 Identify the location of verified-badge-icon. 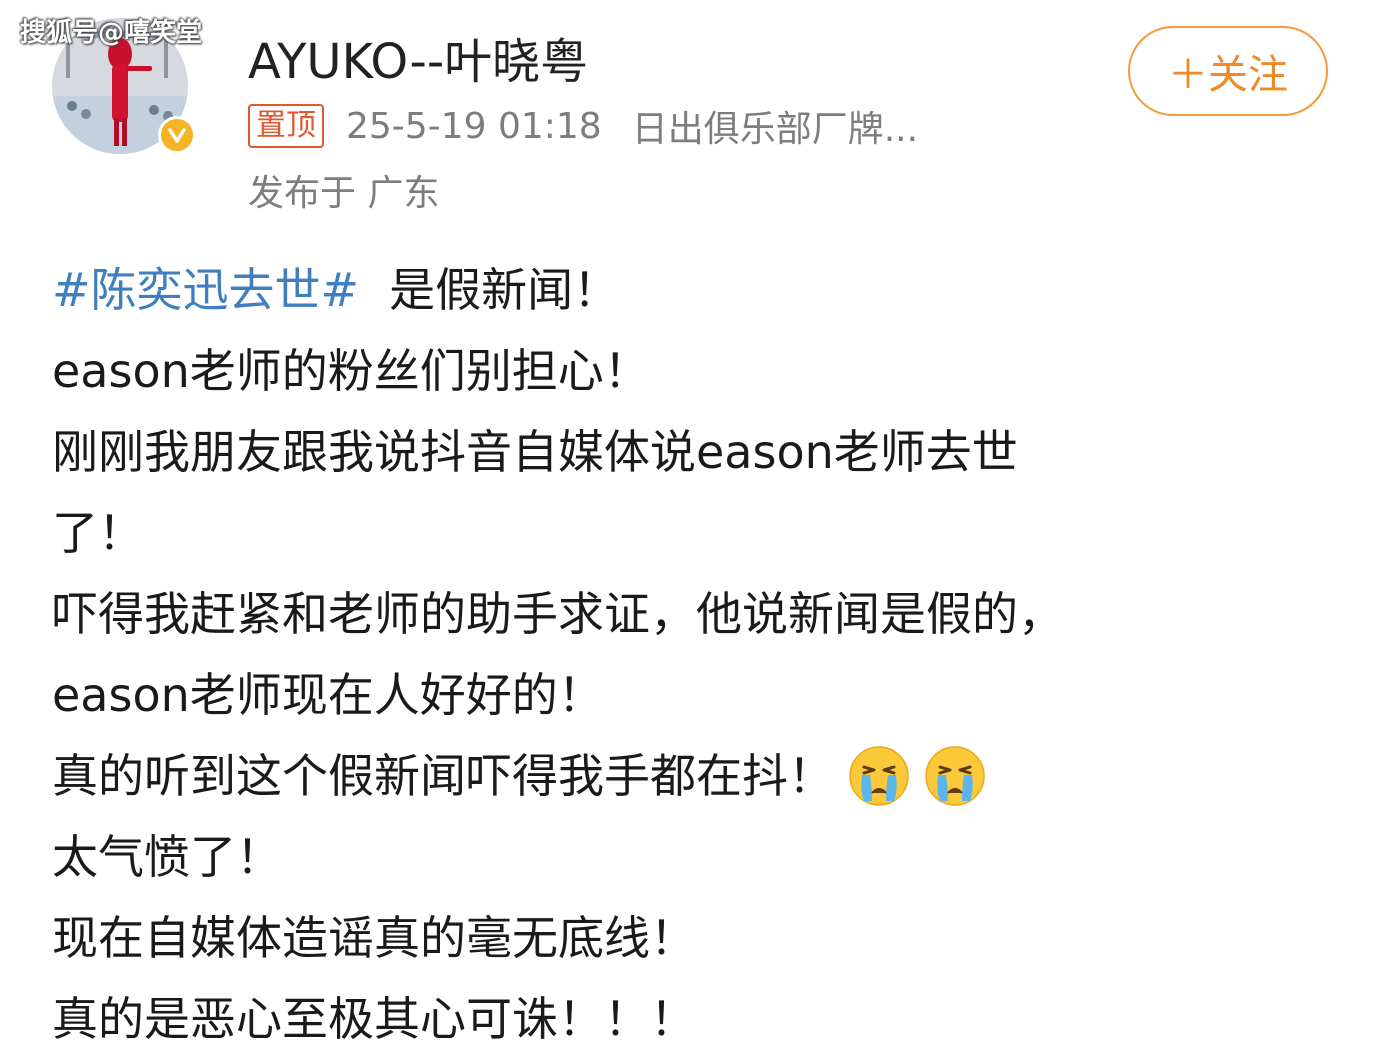
(177, 135).